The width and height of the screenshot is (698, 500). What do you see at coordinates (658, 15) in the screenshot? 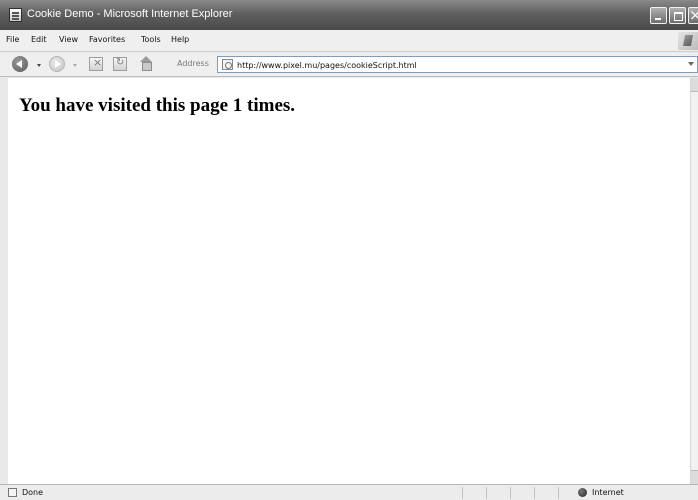
I see `minimize-button` at bounding box center [658, 15].